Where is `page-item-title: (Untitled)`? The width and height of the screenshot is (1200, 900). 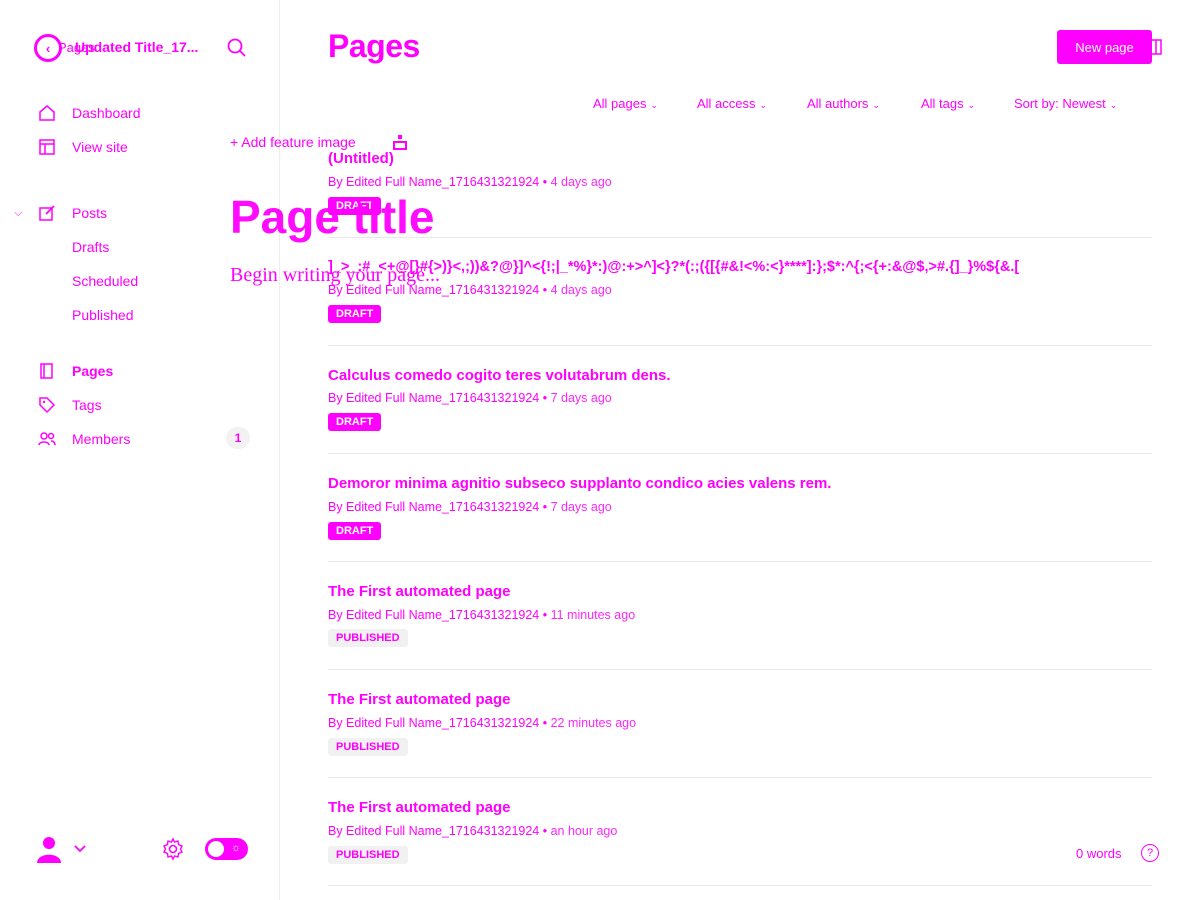 page-item-title: (Untitled) is located at coordinates (361, 158).